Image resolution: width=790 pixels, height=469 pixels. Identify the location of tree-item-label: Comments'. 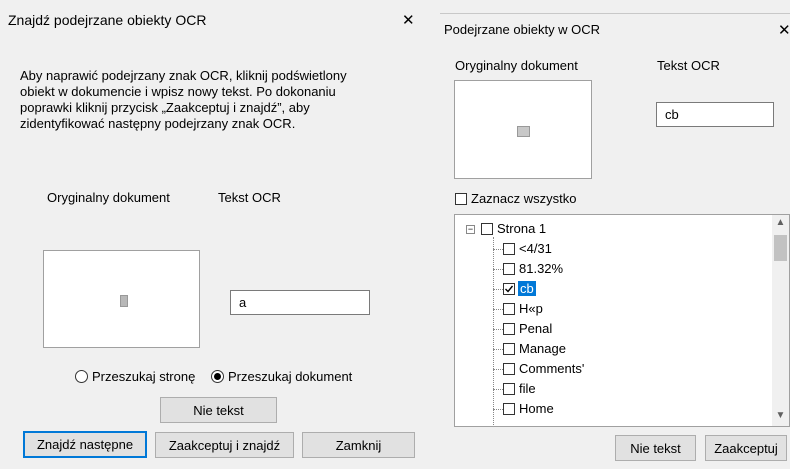
(552, 368).